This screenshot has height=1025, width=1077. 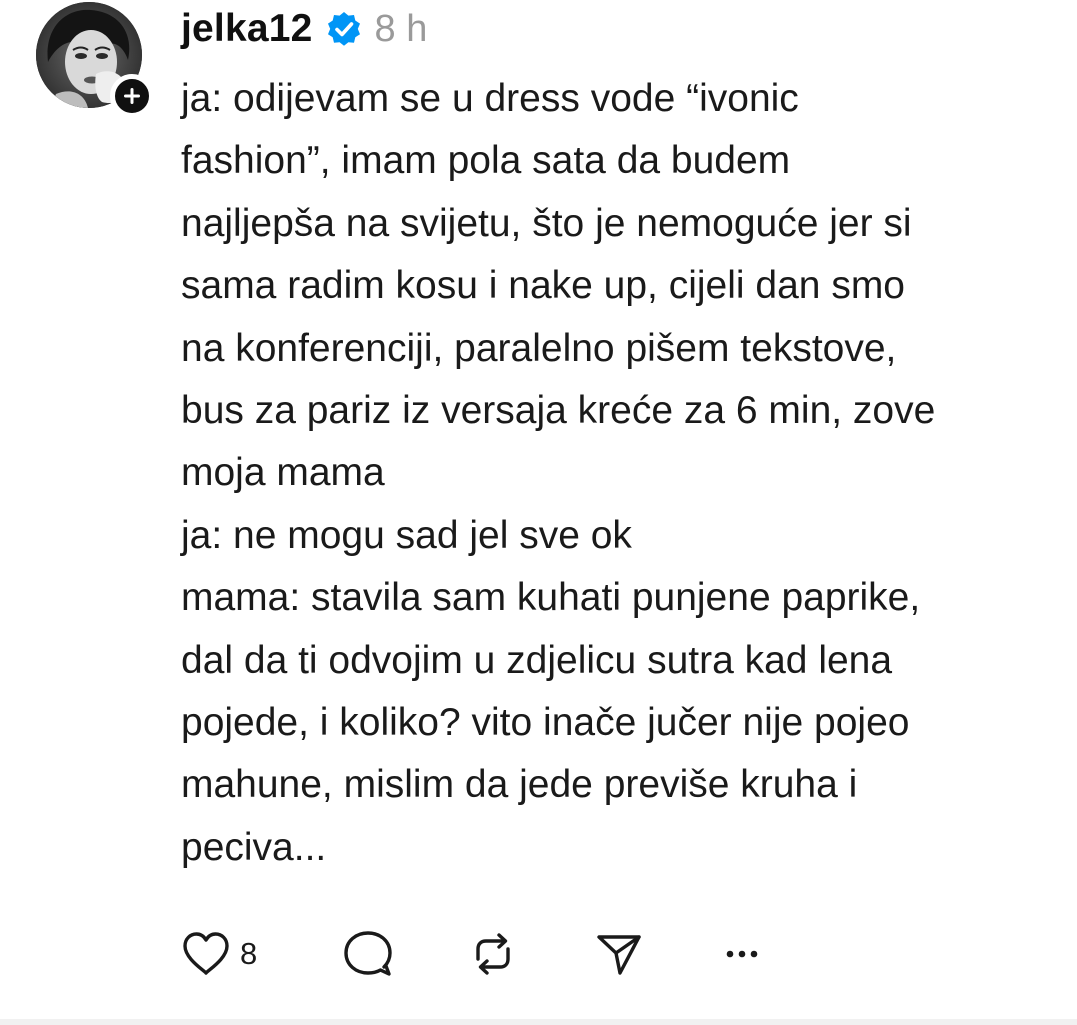 I want to click on share-button, so click(x=619, y=954).